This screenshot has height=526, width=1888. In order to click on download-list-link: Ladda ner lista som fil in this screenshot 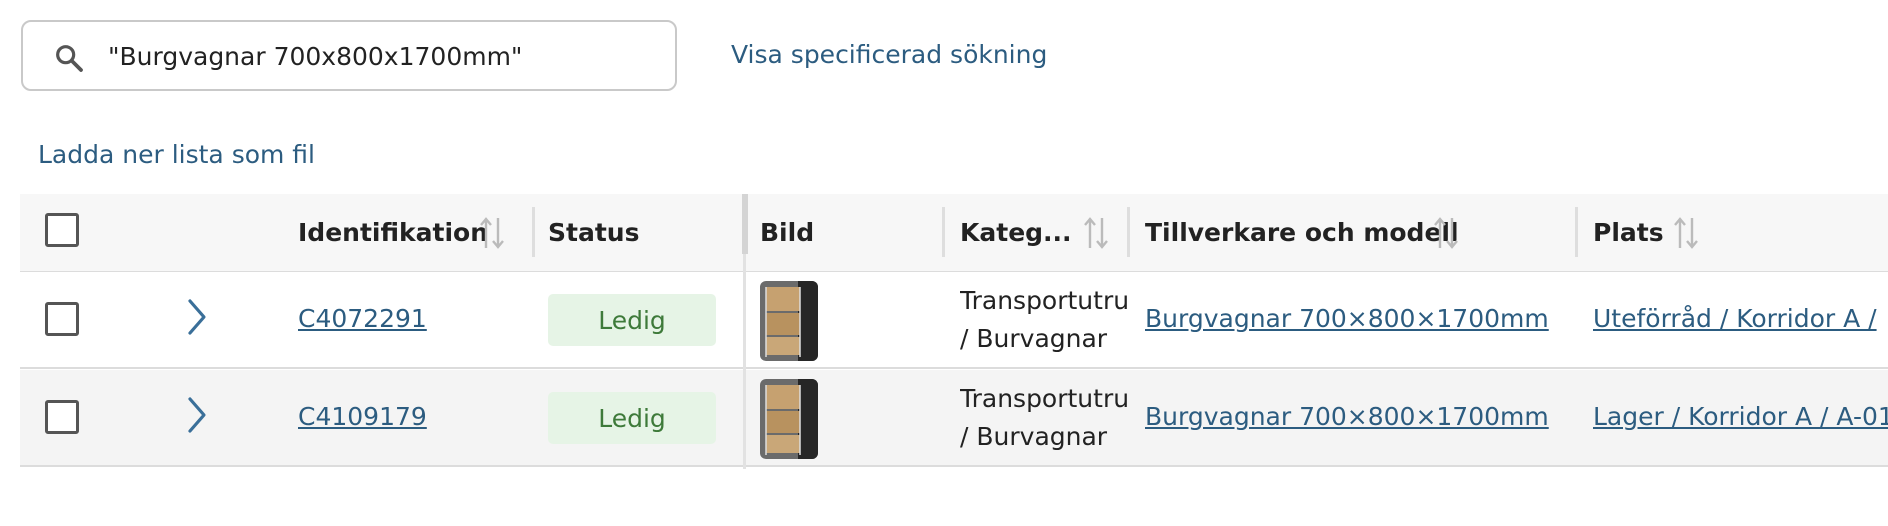, I will do `click(176, 154)`.